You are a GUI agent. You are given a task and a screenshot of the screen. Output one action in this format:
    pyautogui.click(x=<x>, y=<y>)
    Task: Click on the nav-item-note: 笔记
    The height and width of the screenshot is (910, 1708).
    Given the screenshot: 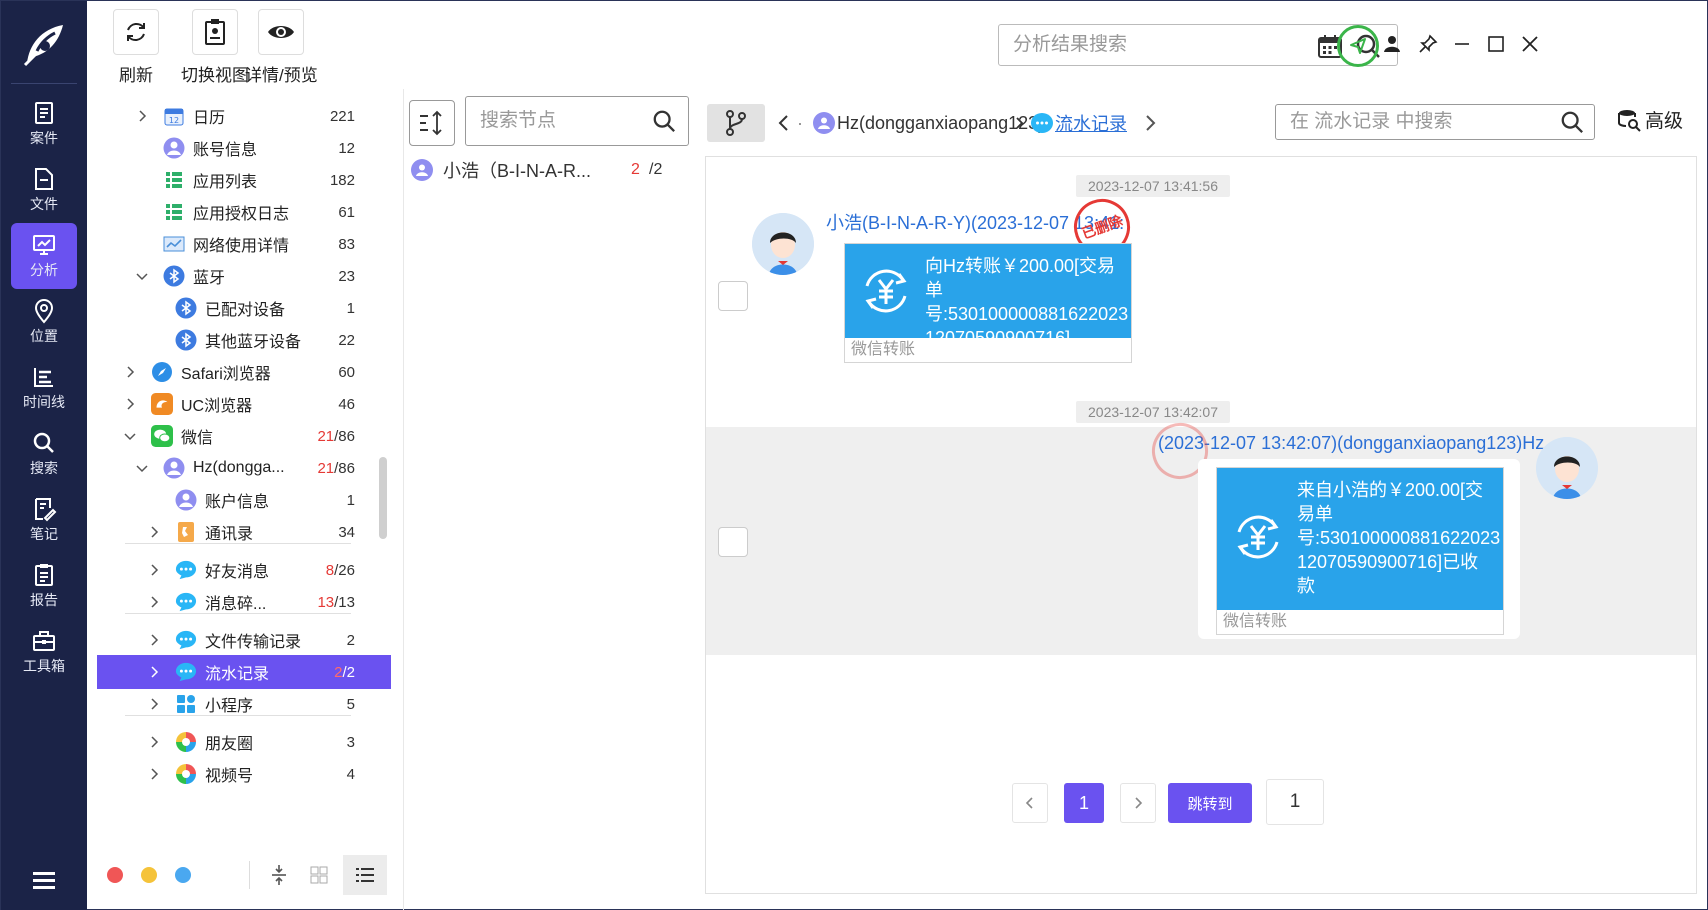 What is the action you would take?
    pyautogui.click(x=44, y=520)
    